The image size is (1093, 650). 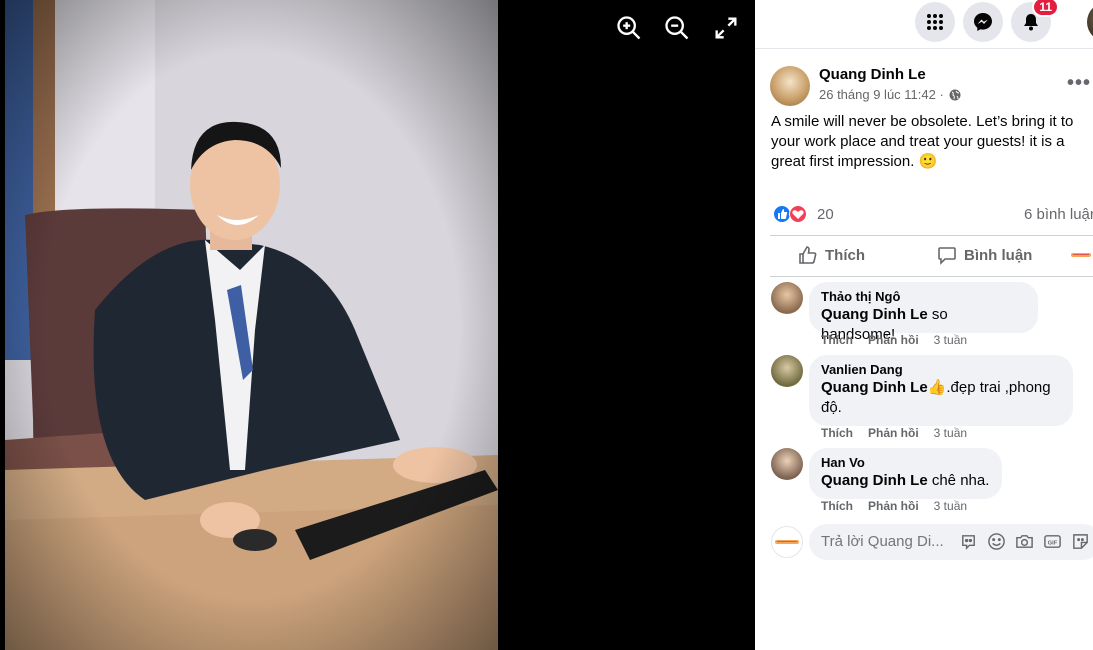 I want to click on reply-box: GIF, so click(x=951, y=542).